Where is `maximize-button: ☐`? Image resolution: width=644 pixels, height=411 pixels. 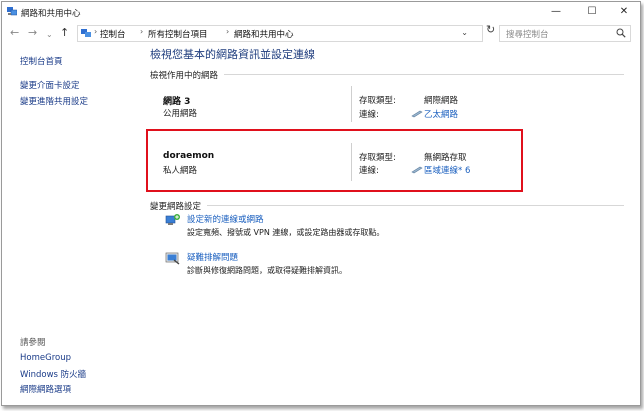
maximize-button: ☐ is located at coordinates (592, 12).